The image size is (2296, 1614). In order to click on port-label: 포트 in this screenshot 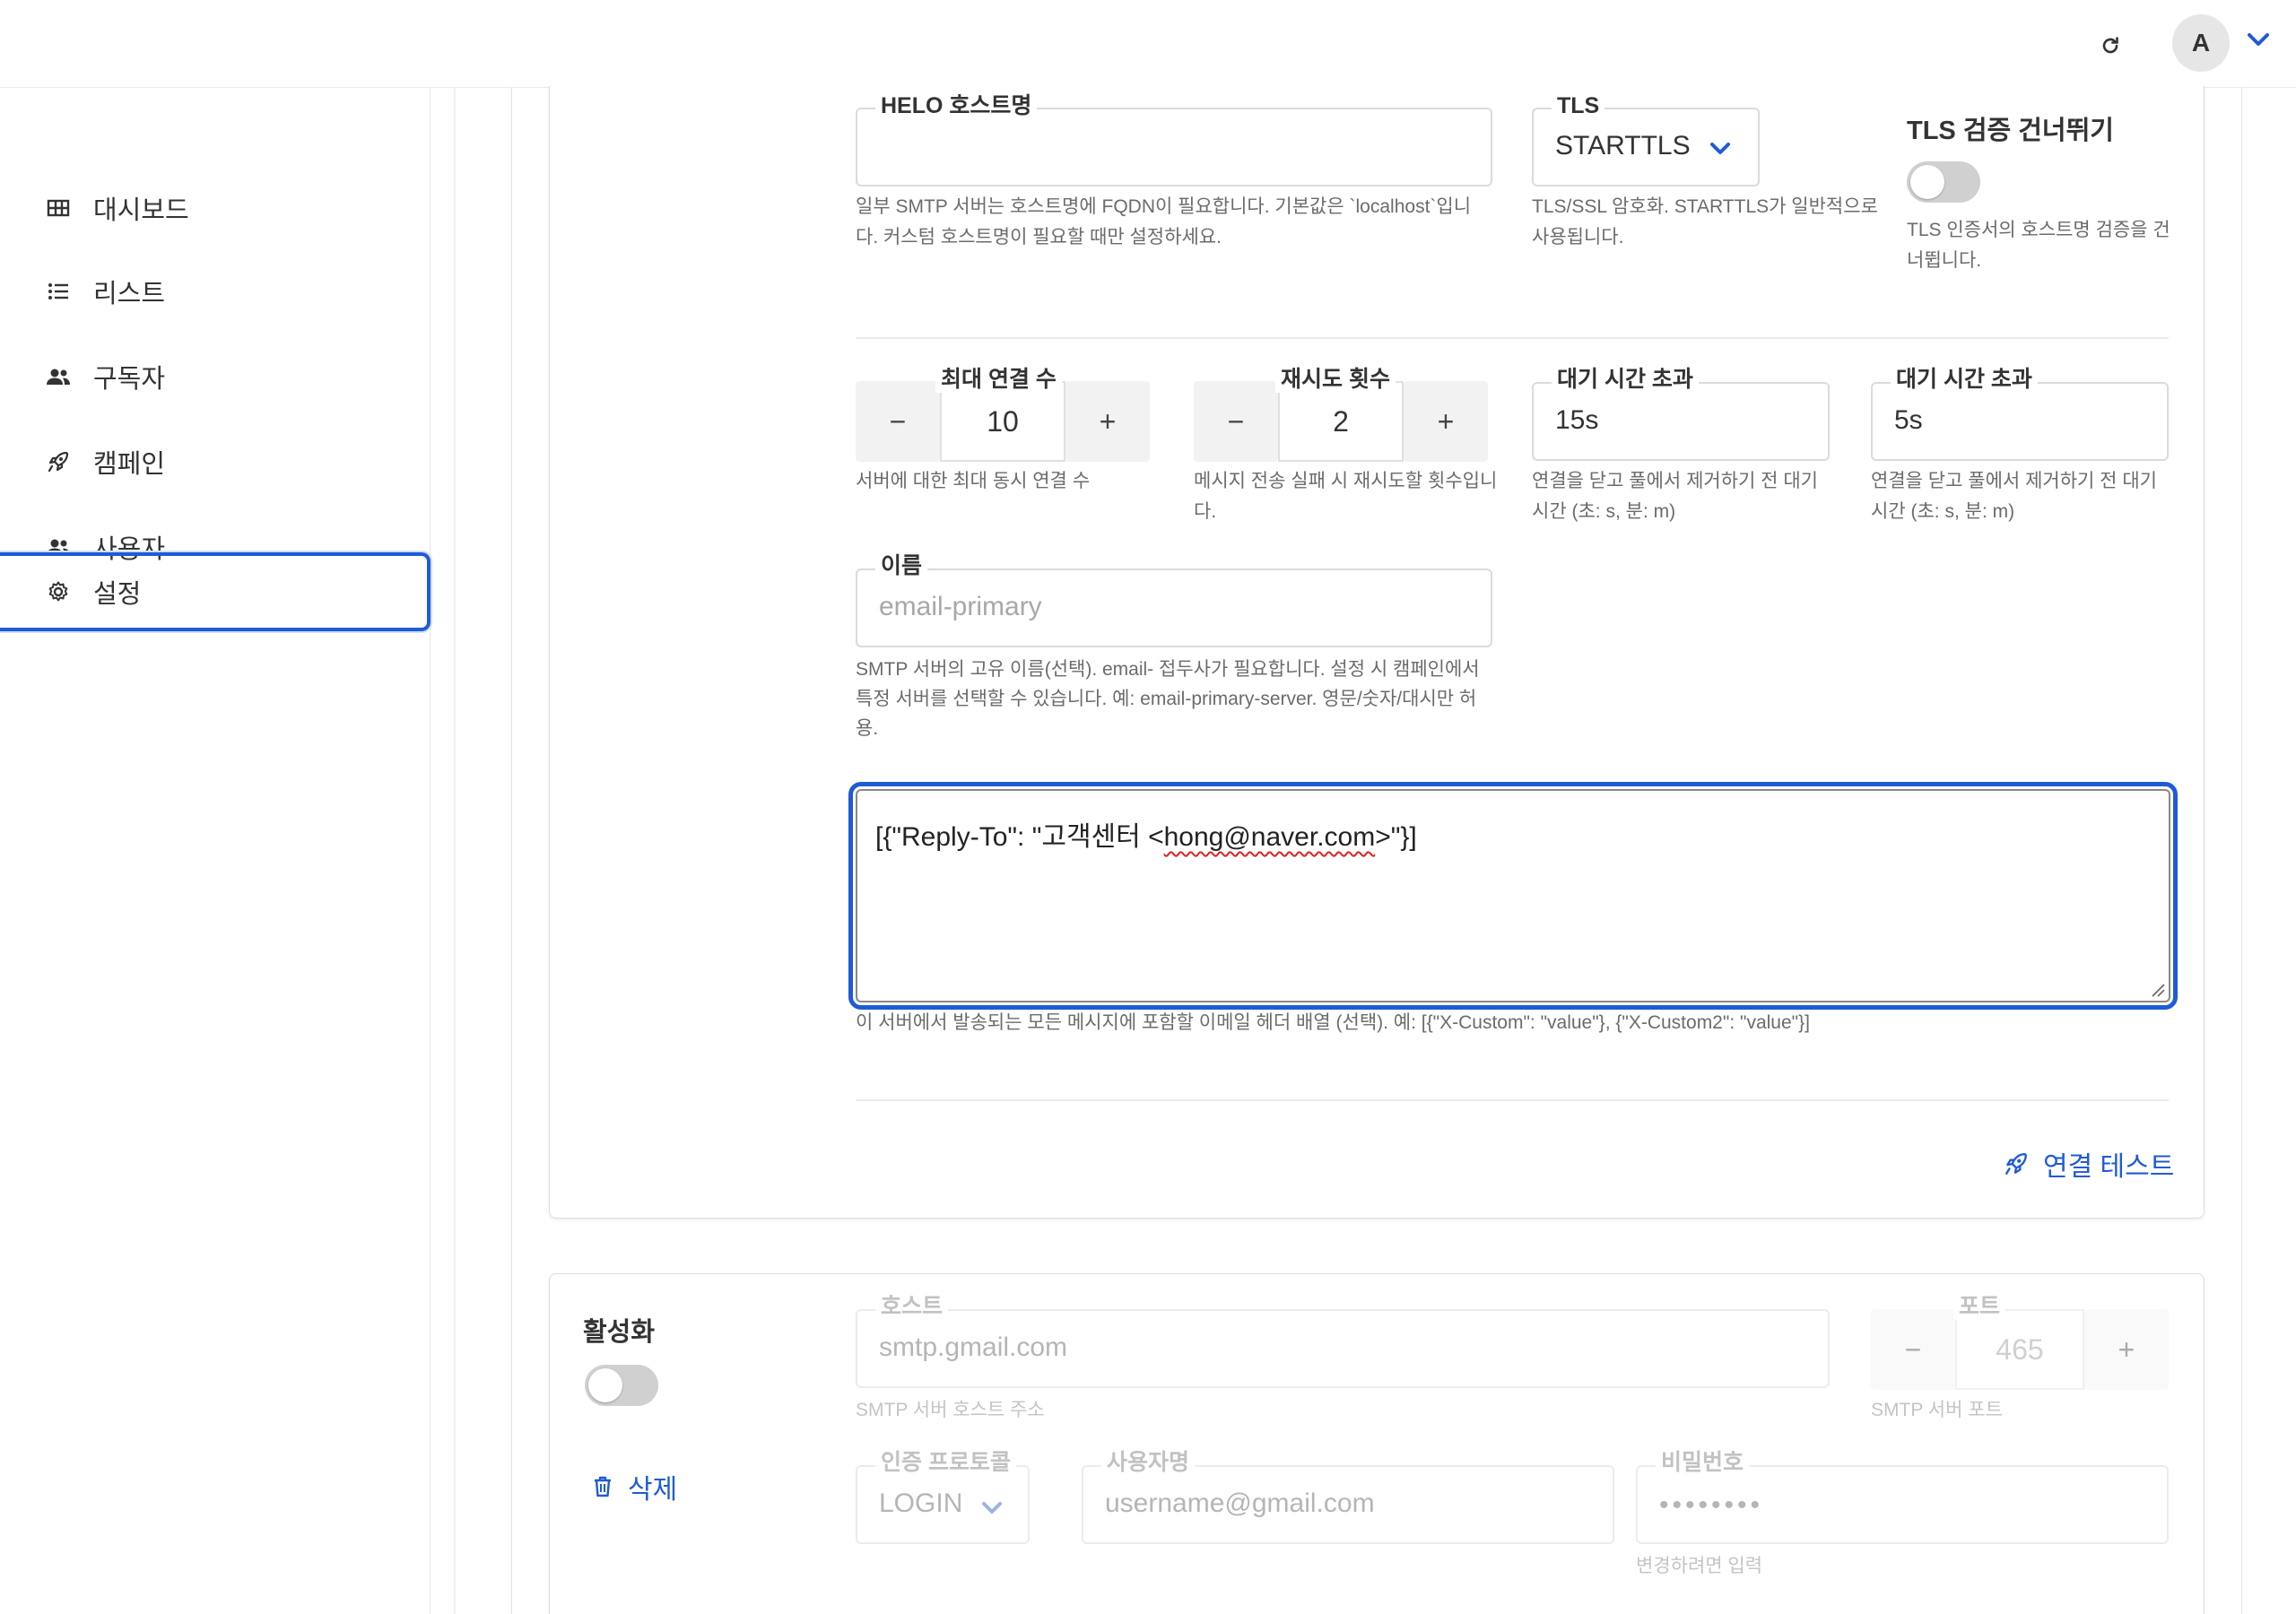, I will do `click(1979, 1306)`.